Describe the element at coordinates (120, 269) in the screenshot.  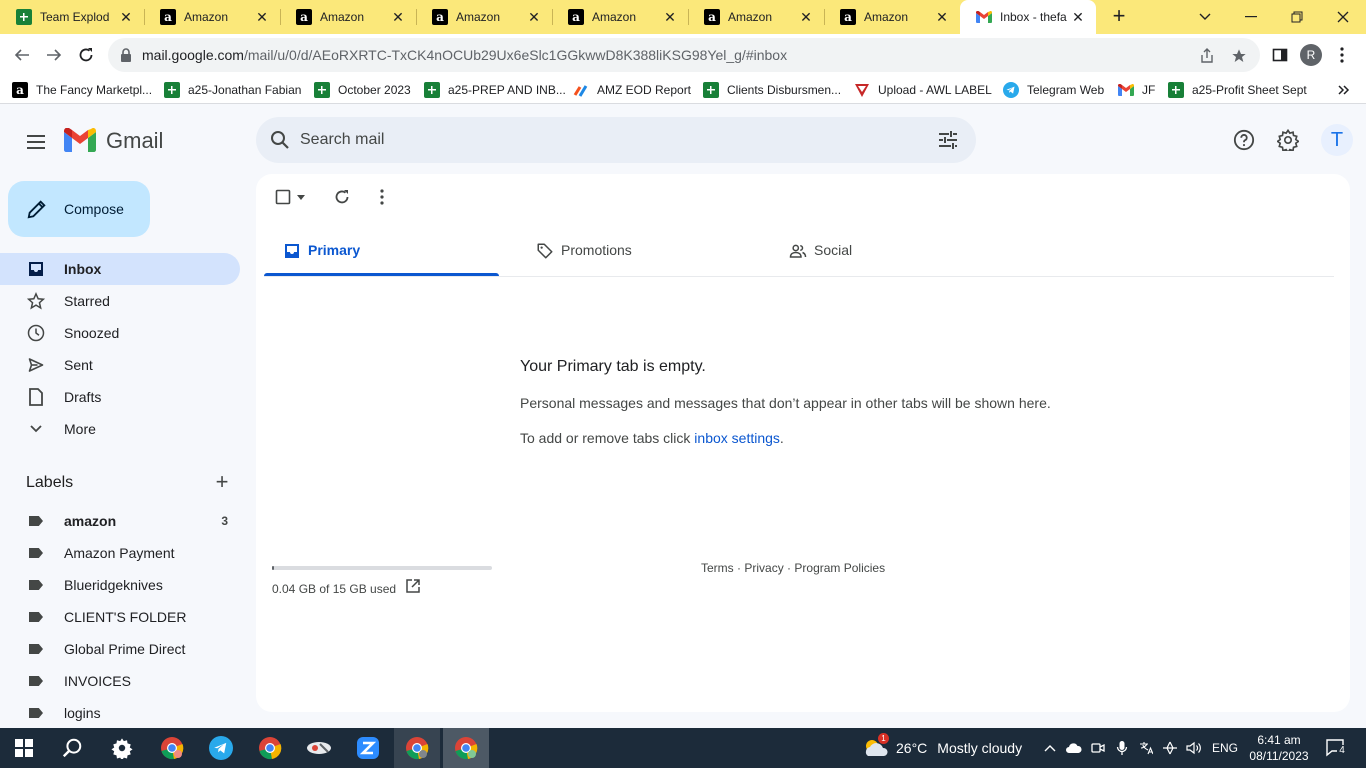
I see `nav-inbox: Inbox` at that location.